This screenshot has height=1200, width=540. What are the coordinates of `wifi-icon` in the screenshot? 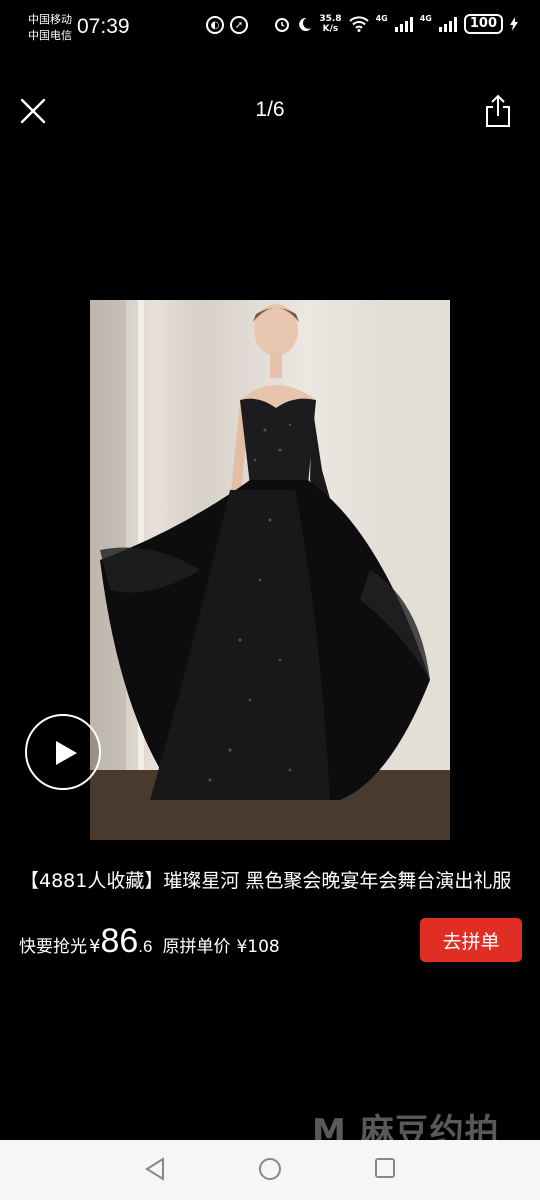 It's located at (358, 24).